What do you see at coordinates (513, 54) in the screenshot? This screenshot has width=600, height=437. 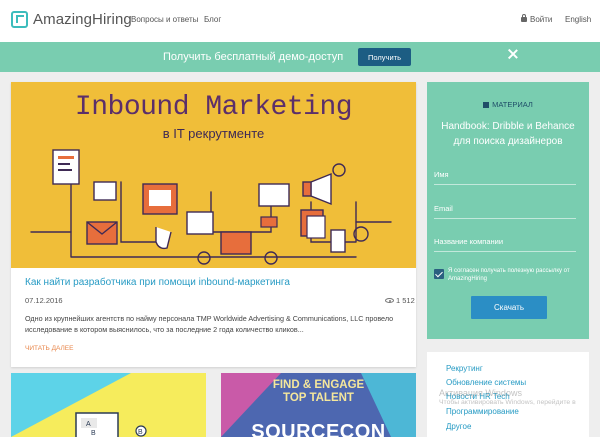 I see `close-icon` at bounding box center [513, 54].